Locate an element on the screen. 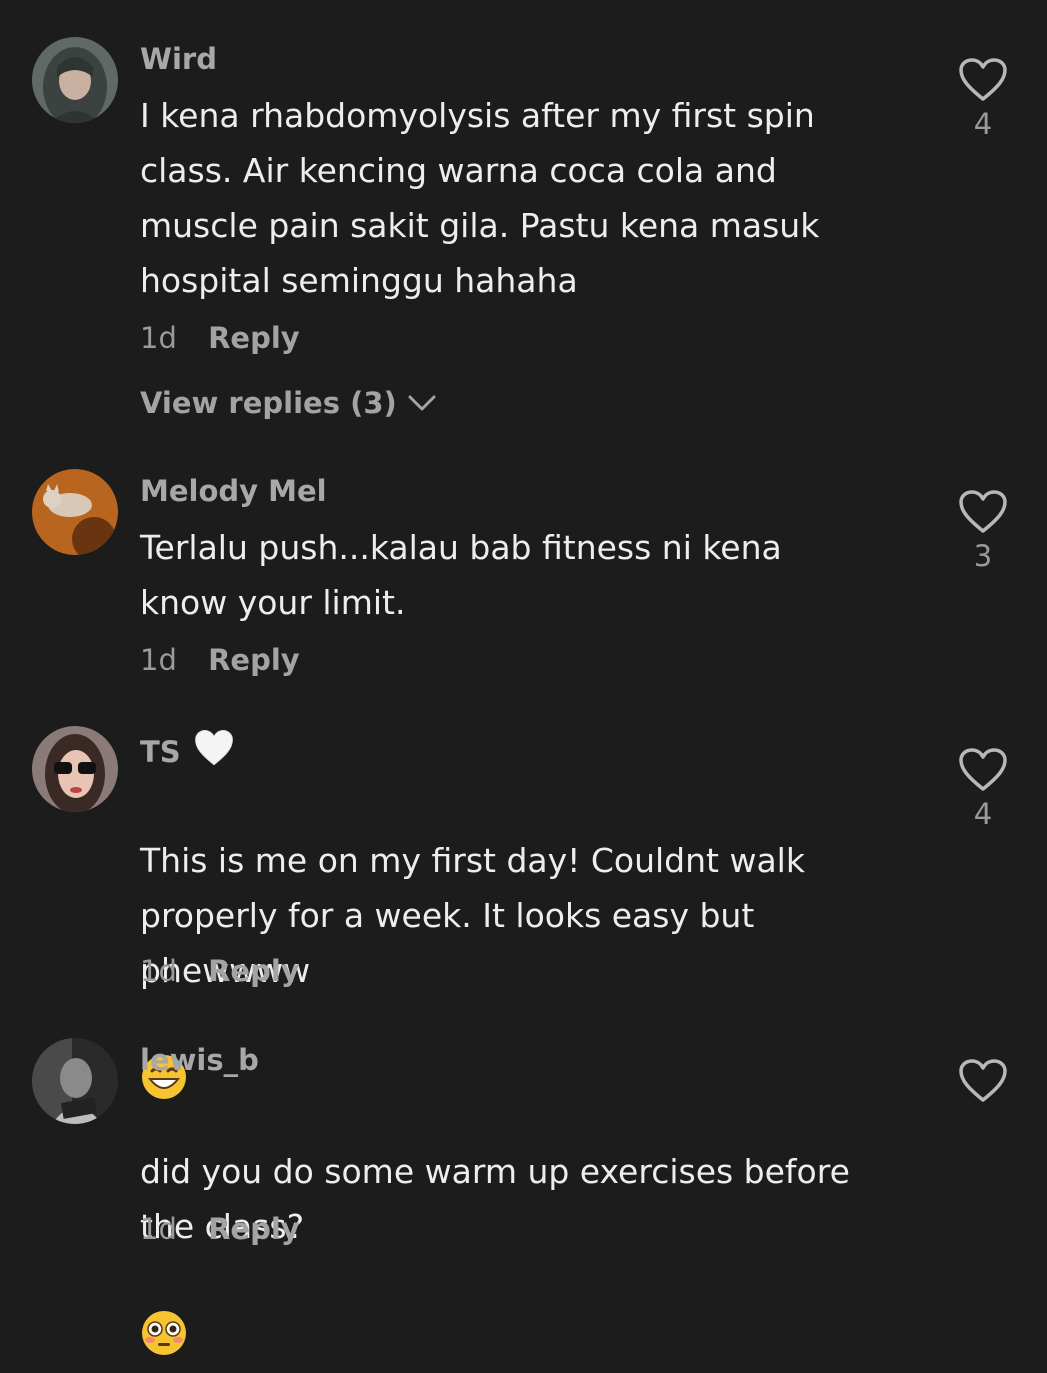 Image resolution: width=1047 pixels, height=1373 pixels. white-heart-emoji-icon is located at coordinates (214, 751).